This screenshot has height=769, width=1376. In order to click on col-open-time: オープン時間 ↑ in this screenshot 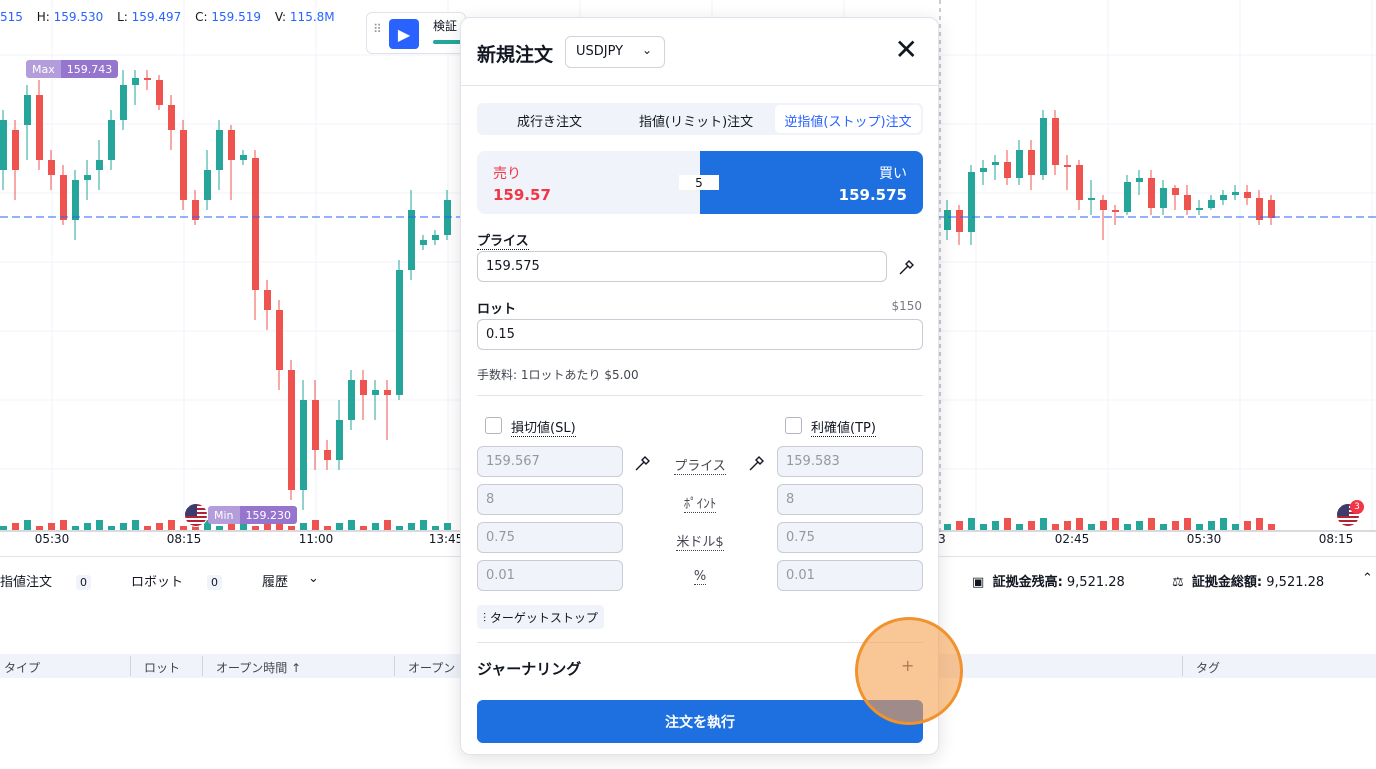, I will do `click(258, 667)`.